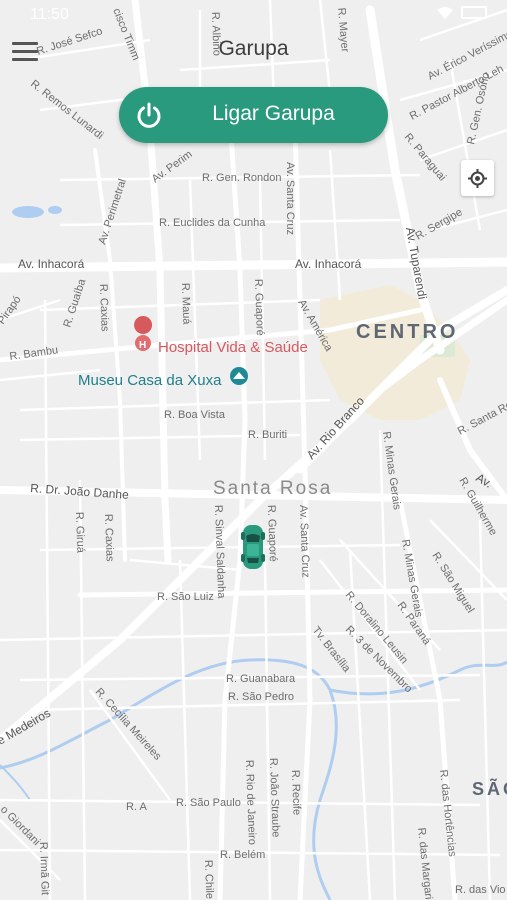  Describe the element at coordinates (296, 793) in the screenshot. I see `street-label: R. Recife` at that location.